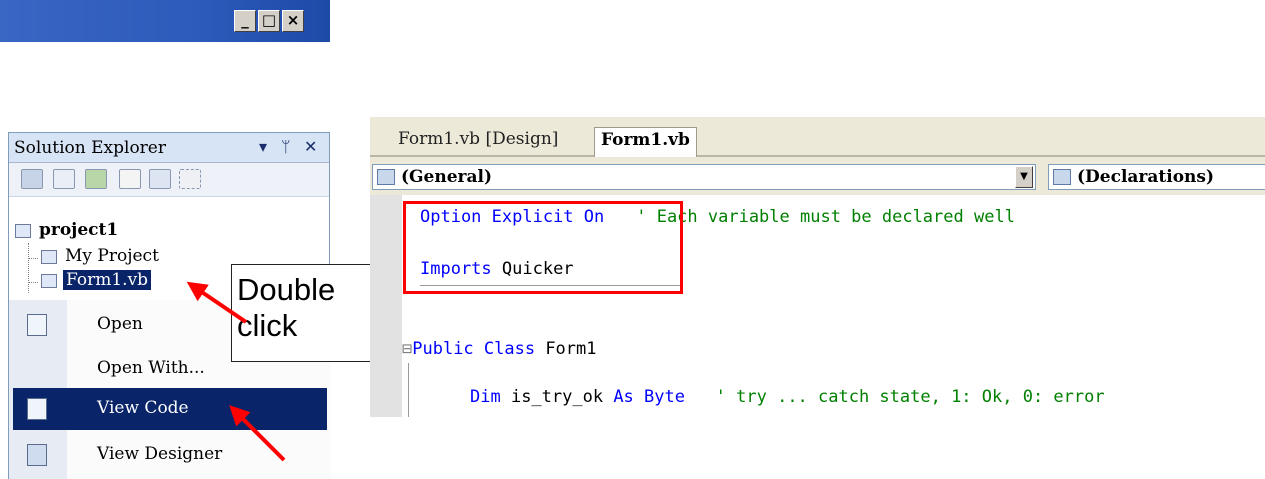  I want to click on editor-gutter, so click(386, 306).